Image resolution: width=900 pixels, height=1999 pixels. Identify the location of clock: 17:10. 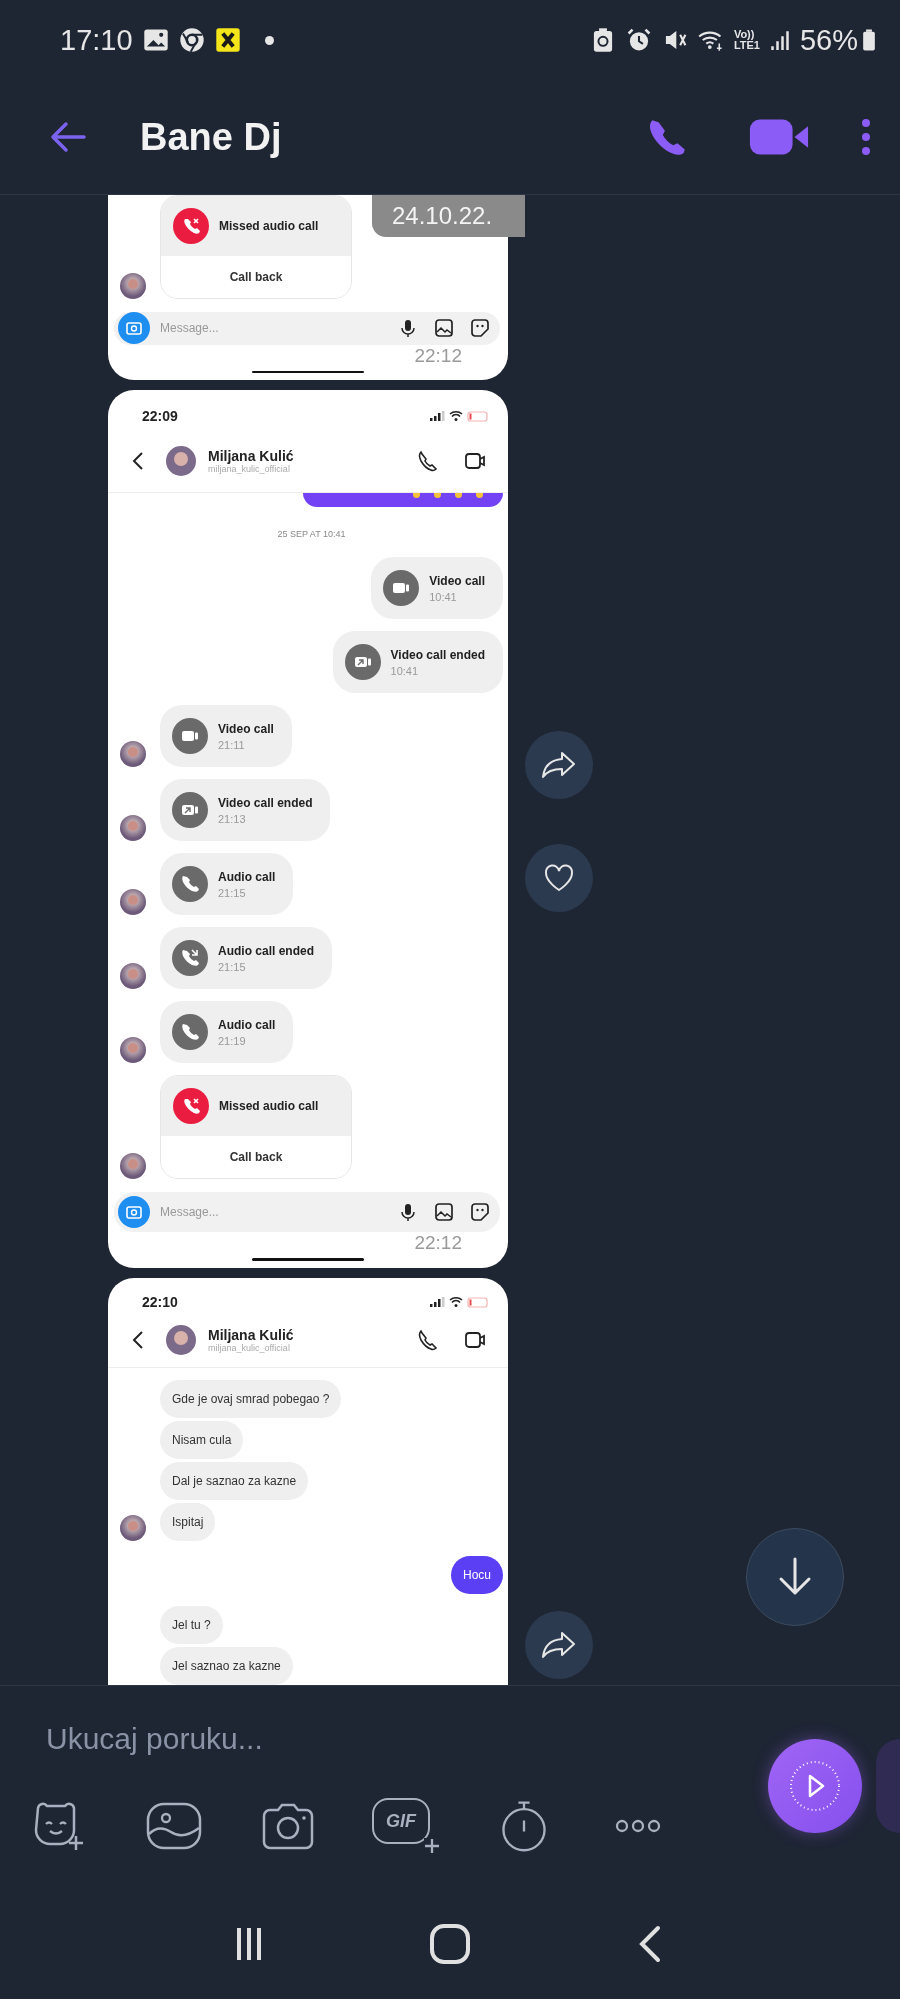
(96, 40).